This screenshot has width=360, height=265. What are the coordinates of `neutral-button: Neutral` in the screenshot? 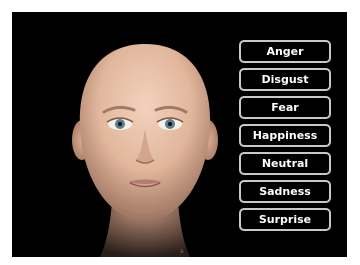 It's located at (285, 163).